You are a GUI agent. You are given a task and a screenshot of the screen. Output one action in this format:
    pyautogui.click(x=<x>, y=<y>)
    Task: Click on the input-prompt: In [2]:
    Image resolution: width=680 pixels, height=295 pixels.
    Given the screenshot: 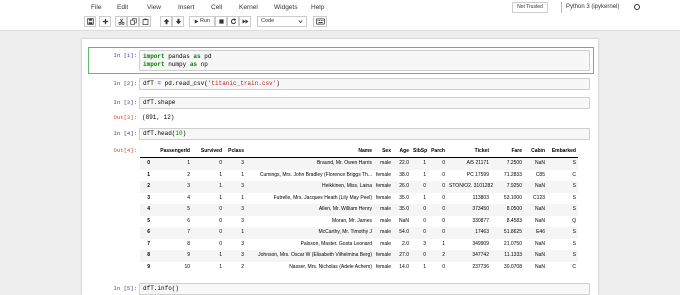 What is the action you would take?
    pyautogui.click(x=125, y=83)
    